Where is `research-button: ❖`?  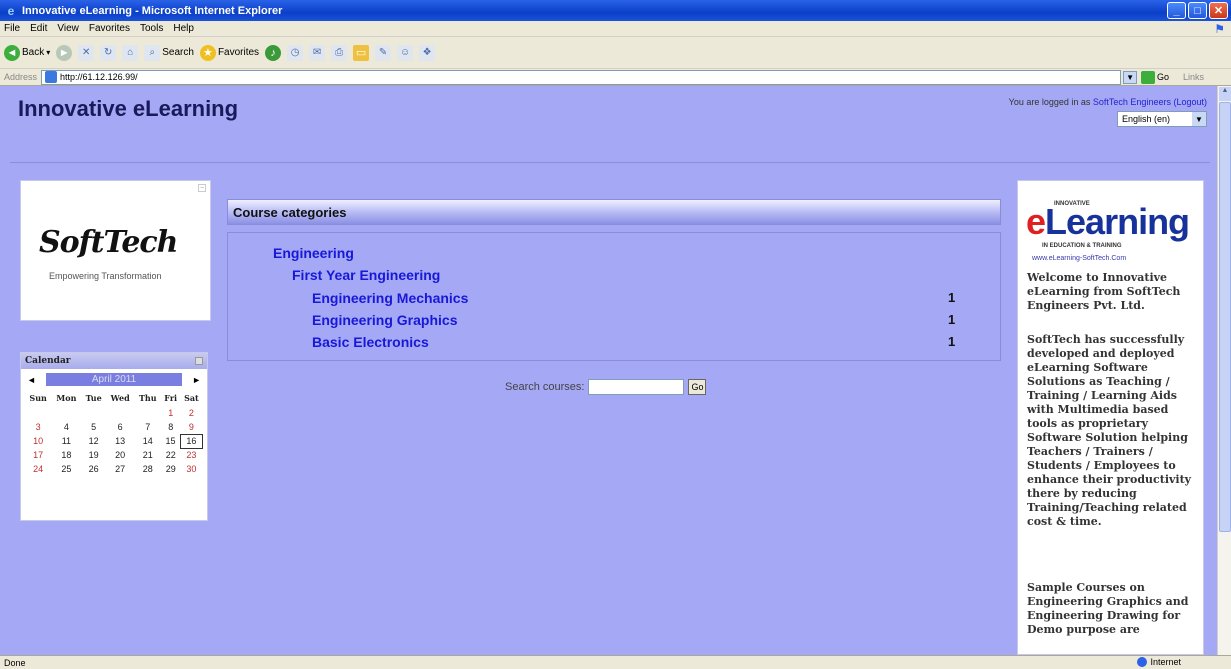 research-button: ❖ is located at coordinates (427, 52).